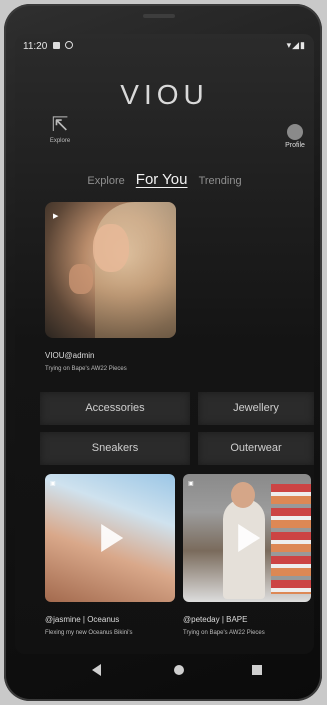 This screenshot has width=327, height=705. What do you see at coordinates (96, 670) in the screenshot?
I see `back-icon` at bounding box center [96, 670].